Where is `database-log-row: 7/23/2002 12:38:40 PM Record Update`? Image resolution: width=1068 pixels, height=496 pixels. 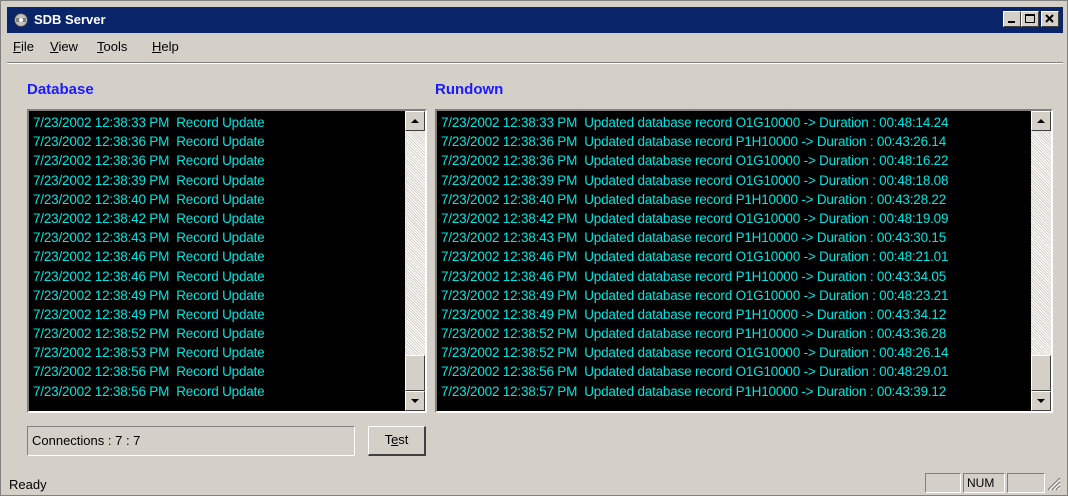 database-log-row: 7/23/2002 12:38:40 PM Record Update is located at coordinates (149, 199).